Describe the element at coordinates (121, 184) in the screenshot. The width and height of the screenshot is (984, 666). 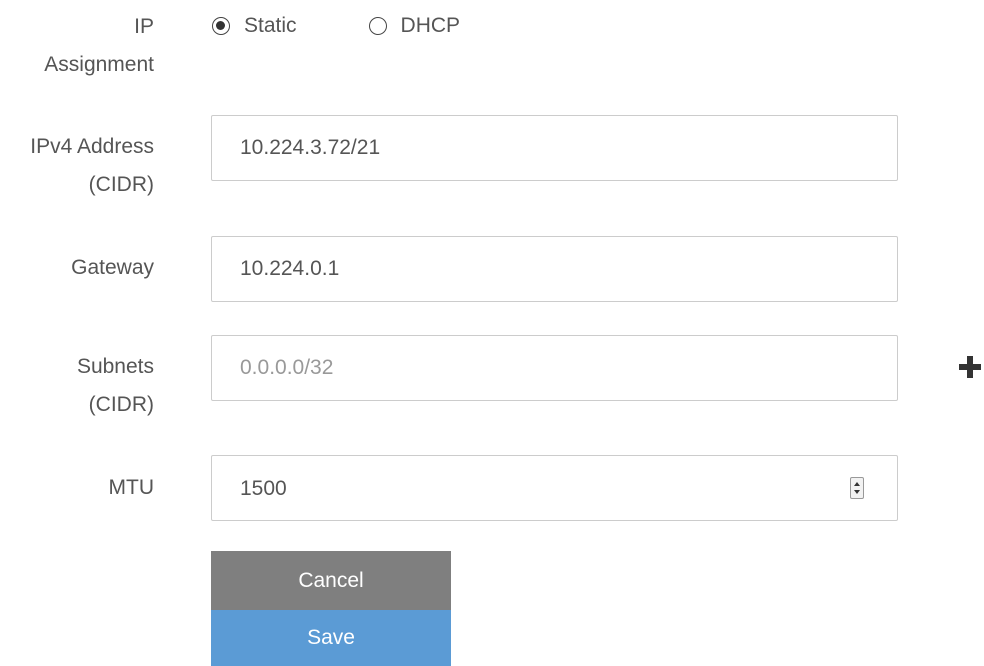
I see `ipv4-address-label-line2: (CIDR)` at that location.